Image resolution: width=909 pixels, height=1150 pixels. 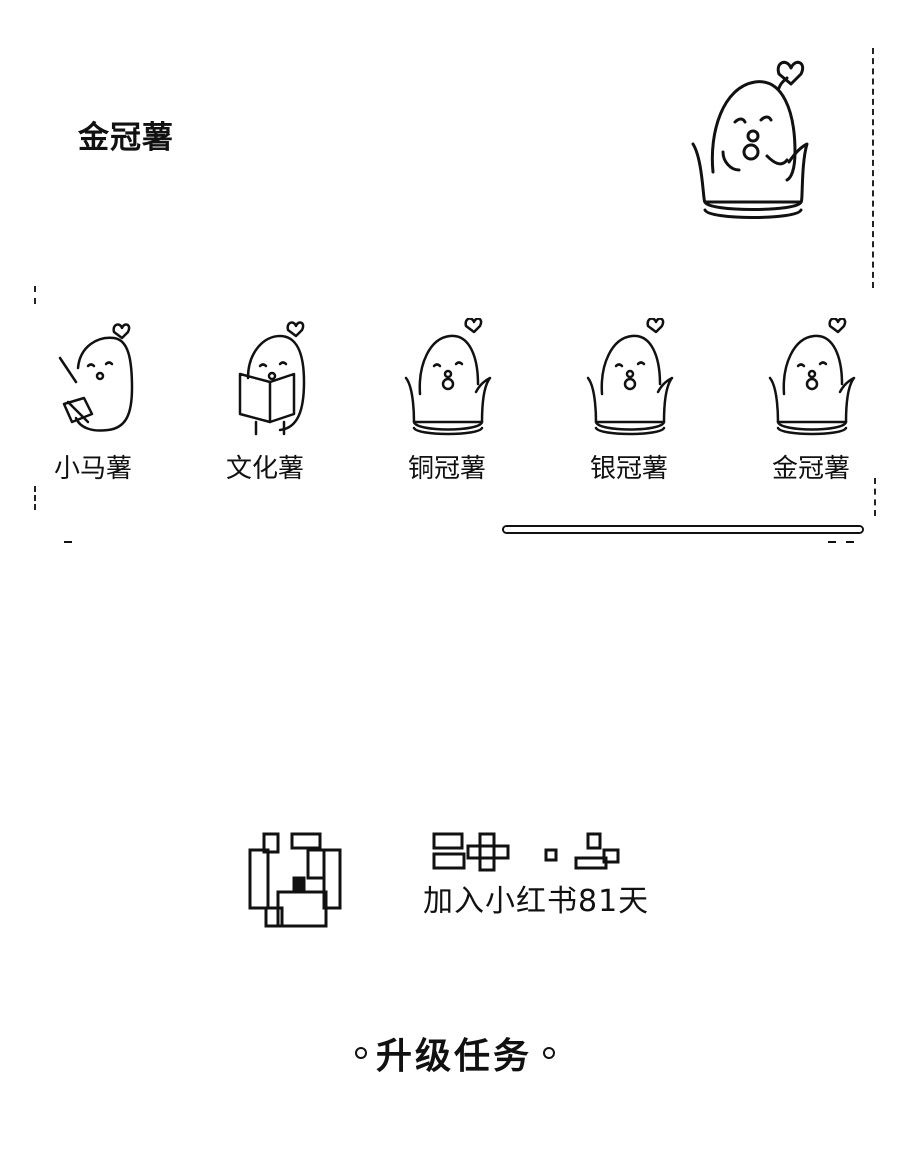 I want to click on scroll-indicator-left, so click(x=68, y=542).